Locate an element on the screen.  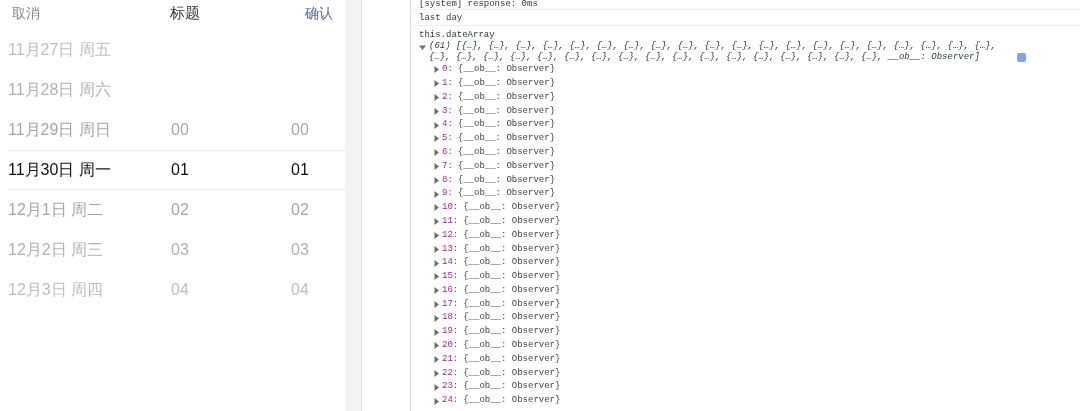
hour-option: 00 is located at coordinates (180, 130).